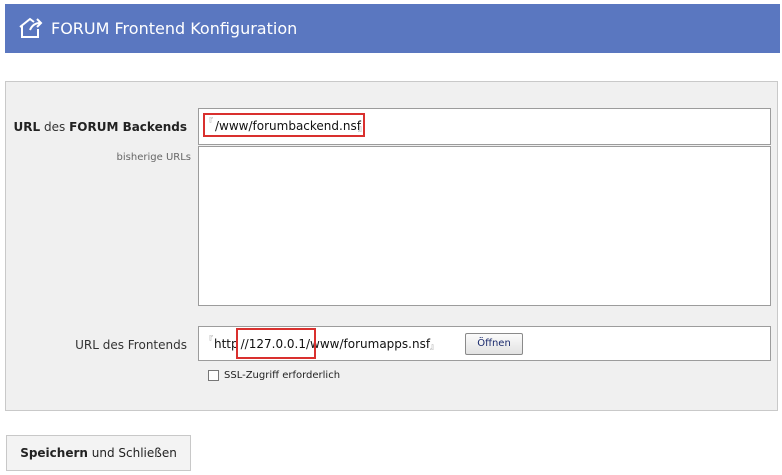  I want to click on home-arrow-icon, so click(30, 28).